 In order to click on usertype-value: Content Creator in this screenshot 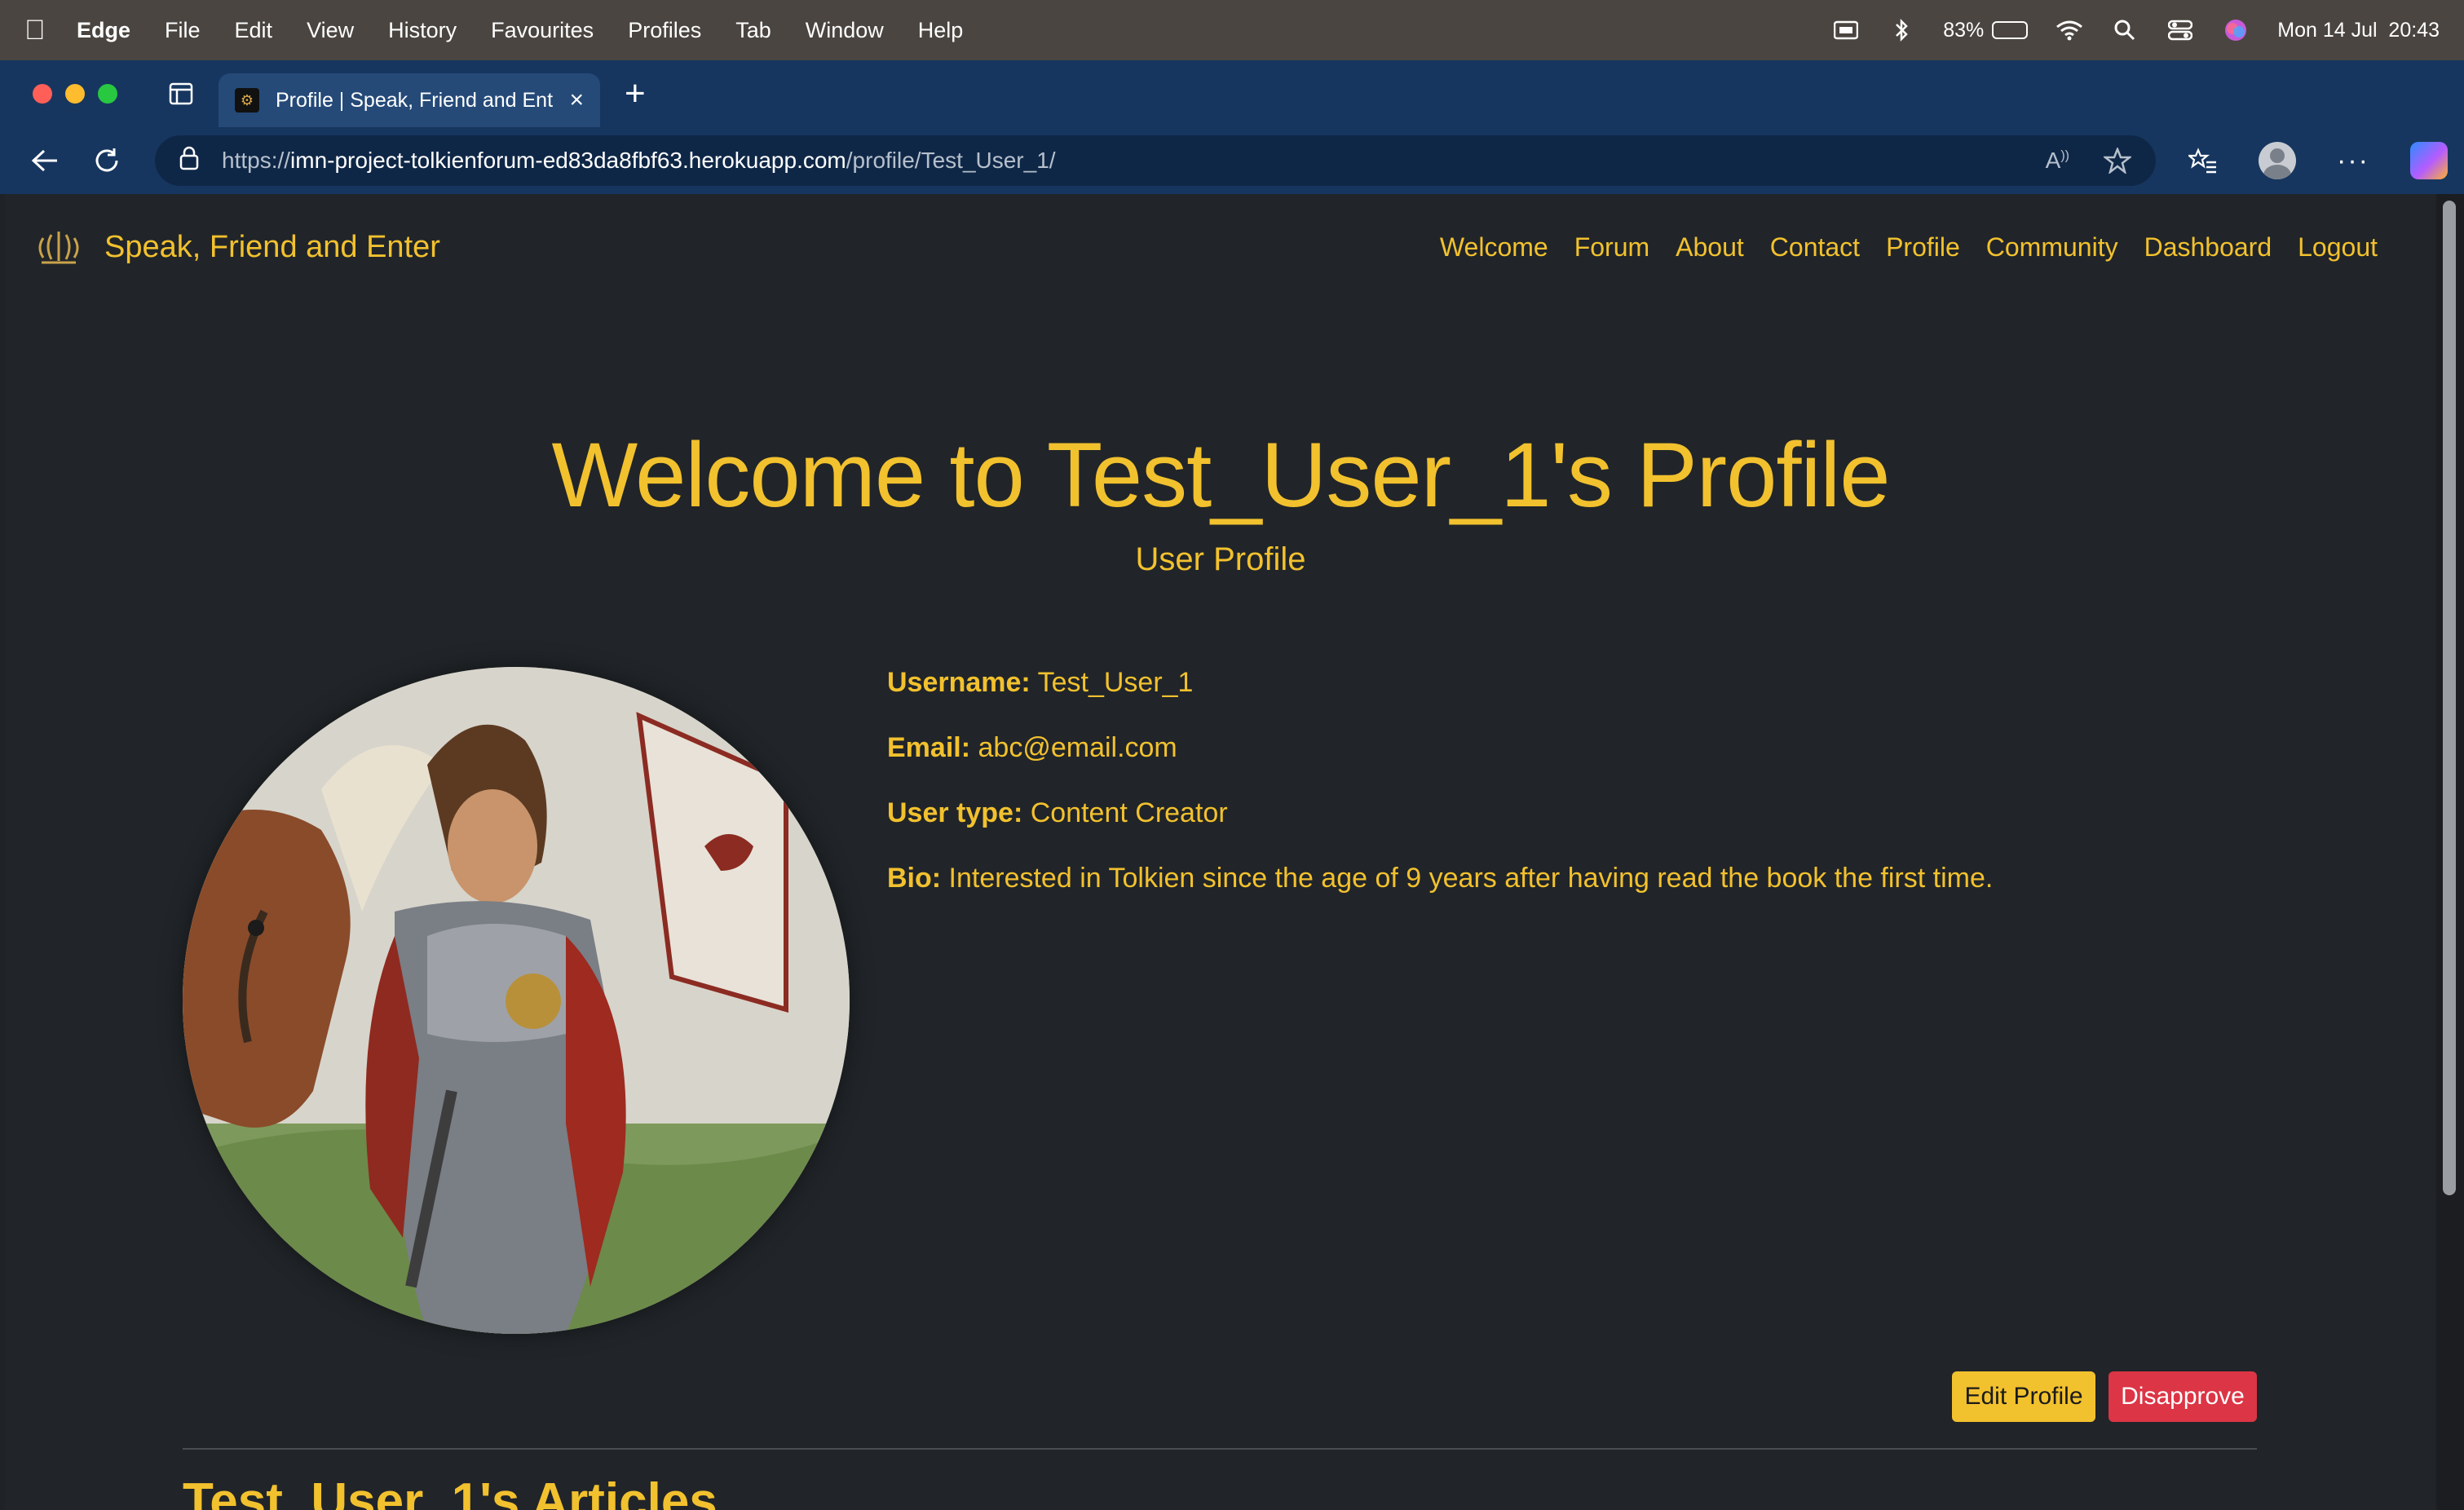, I will do `click(1129, 813)`.